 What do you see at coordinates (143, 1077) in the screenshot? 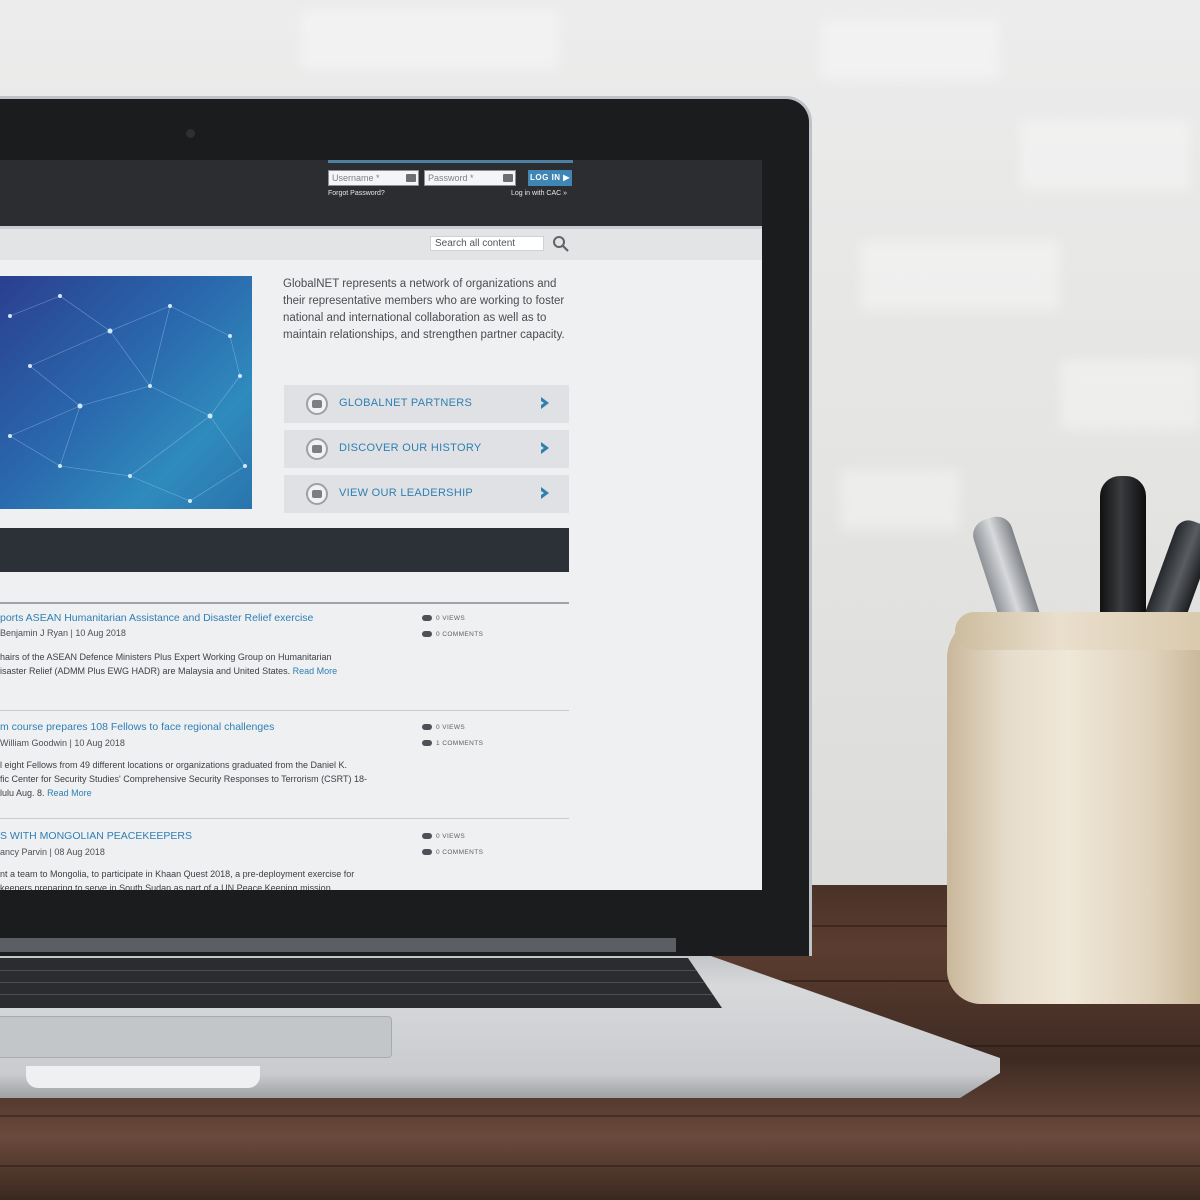
I see `laptop-front-notch` at bounding box center [143, 1077].